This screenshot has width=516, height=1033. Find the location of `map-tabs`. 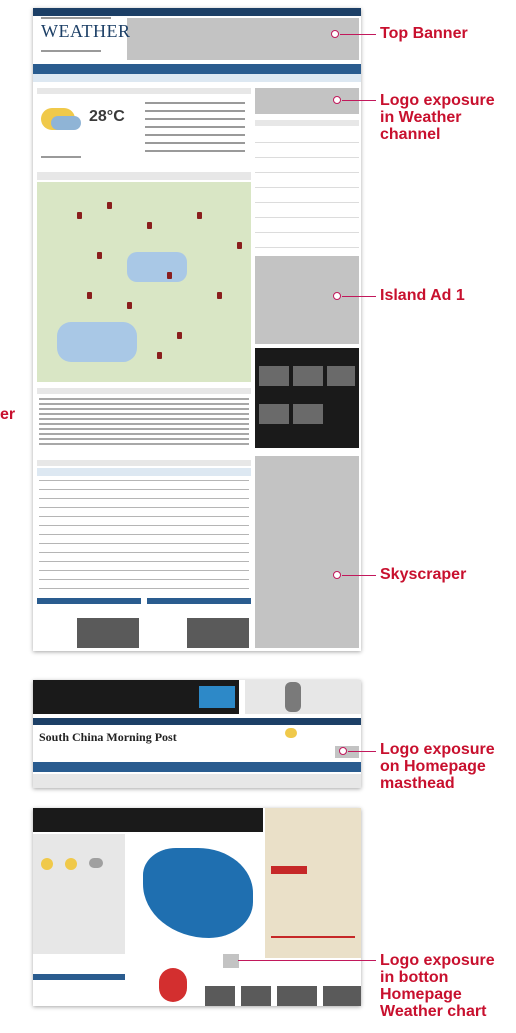

map-tabs is located at coordinates (144, 176).